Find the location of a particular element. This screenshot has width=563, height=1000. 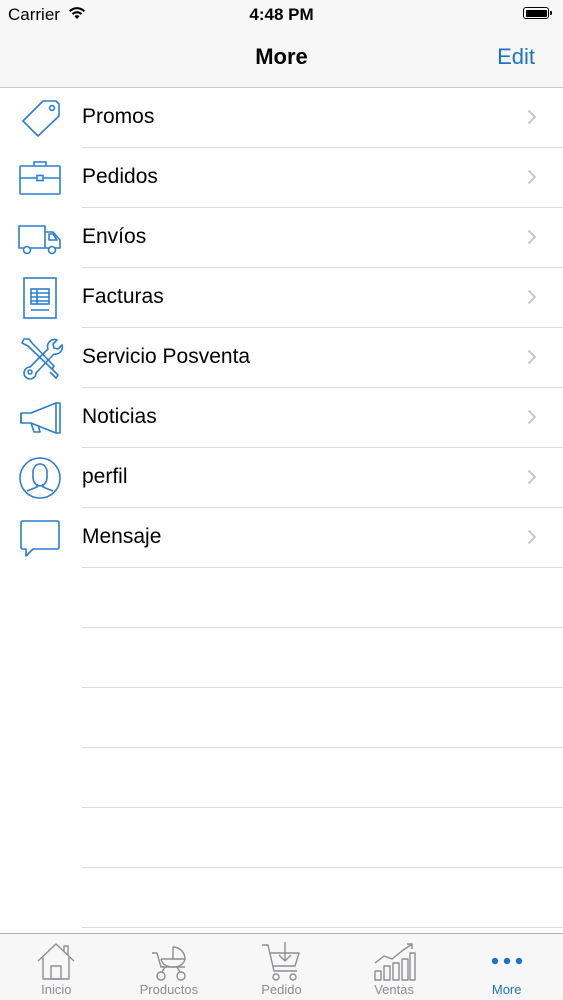

tools-icon is located at coordinates (42, 359).